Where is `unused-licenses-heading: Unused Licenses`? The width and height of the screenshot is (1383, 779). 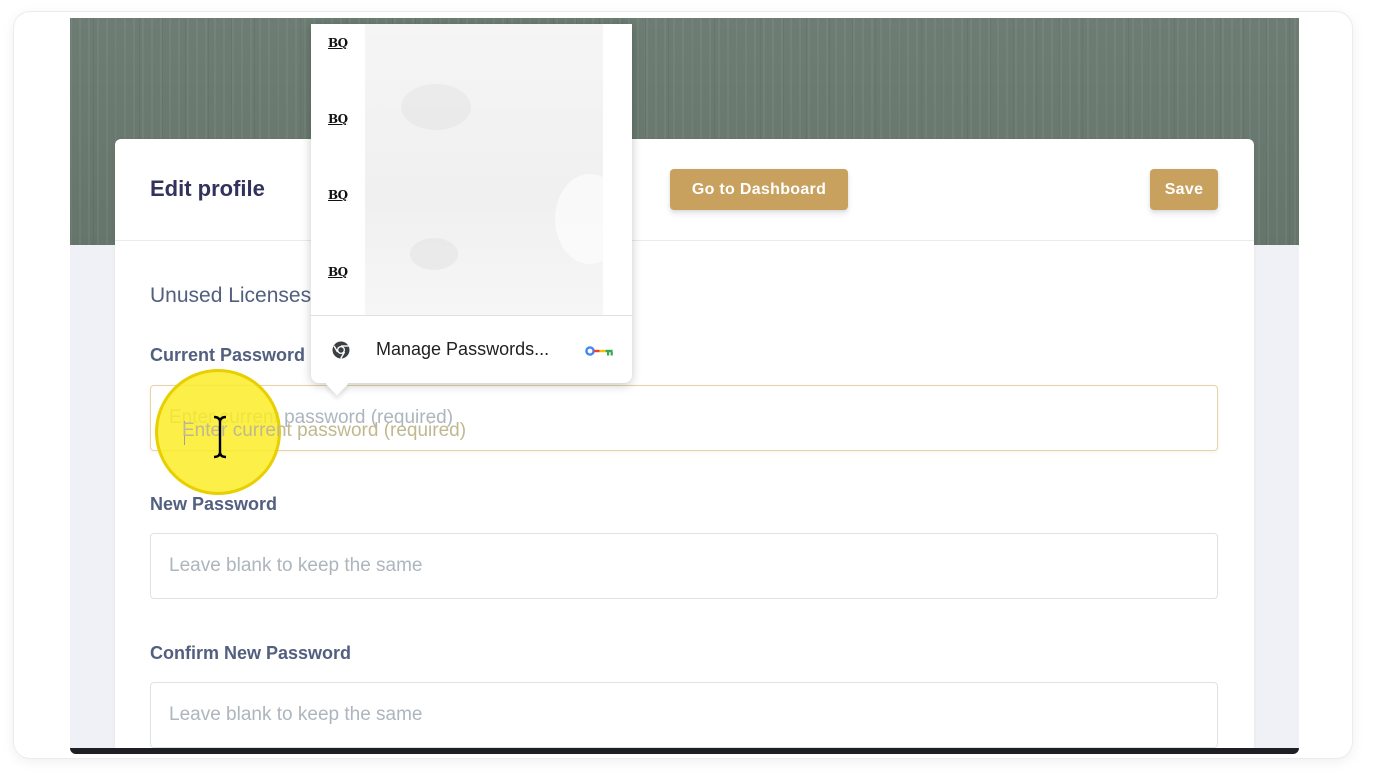 unused-licenses-heading: Unused Licenses is located at coordinates (231, 295).